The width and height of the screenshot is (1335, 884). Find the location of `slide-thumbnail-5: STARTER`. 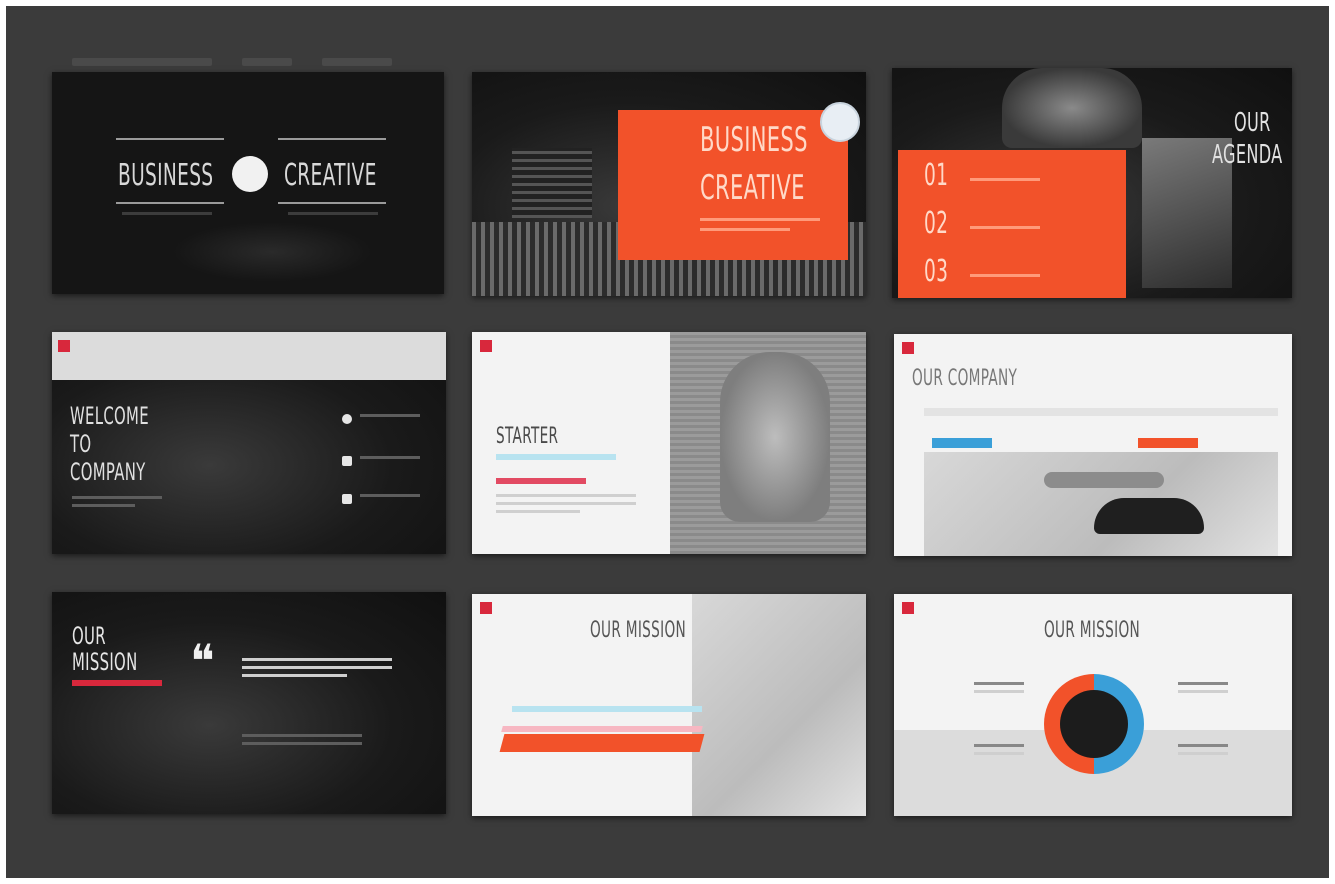

slide-thumbnail-5: STARTER is located at coordinates (669, 443).